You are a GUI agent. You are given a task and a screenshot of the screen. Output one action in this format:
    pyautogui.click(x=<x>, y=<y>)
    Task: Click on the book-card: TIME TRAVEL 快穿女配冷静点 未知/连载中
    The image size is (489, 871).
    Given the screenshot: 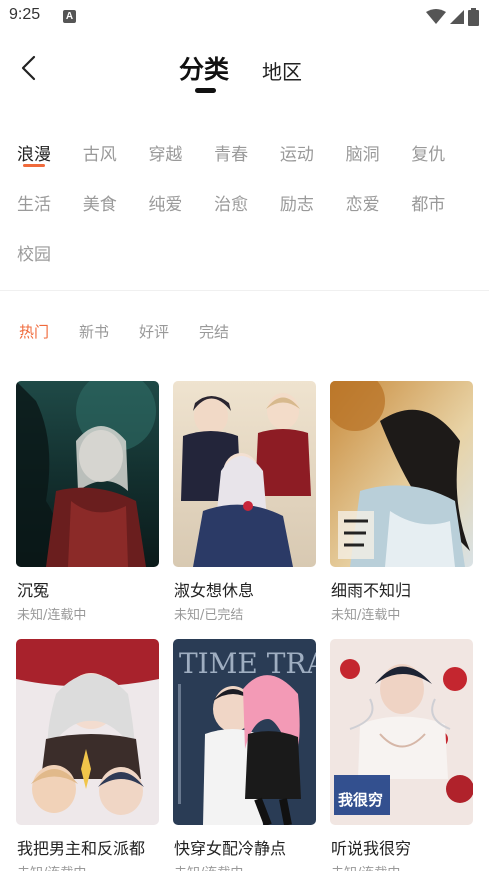 What is the action you would take?
    pyautogui.click(x=244, y=755)
    